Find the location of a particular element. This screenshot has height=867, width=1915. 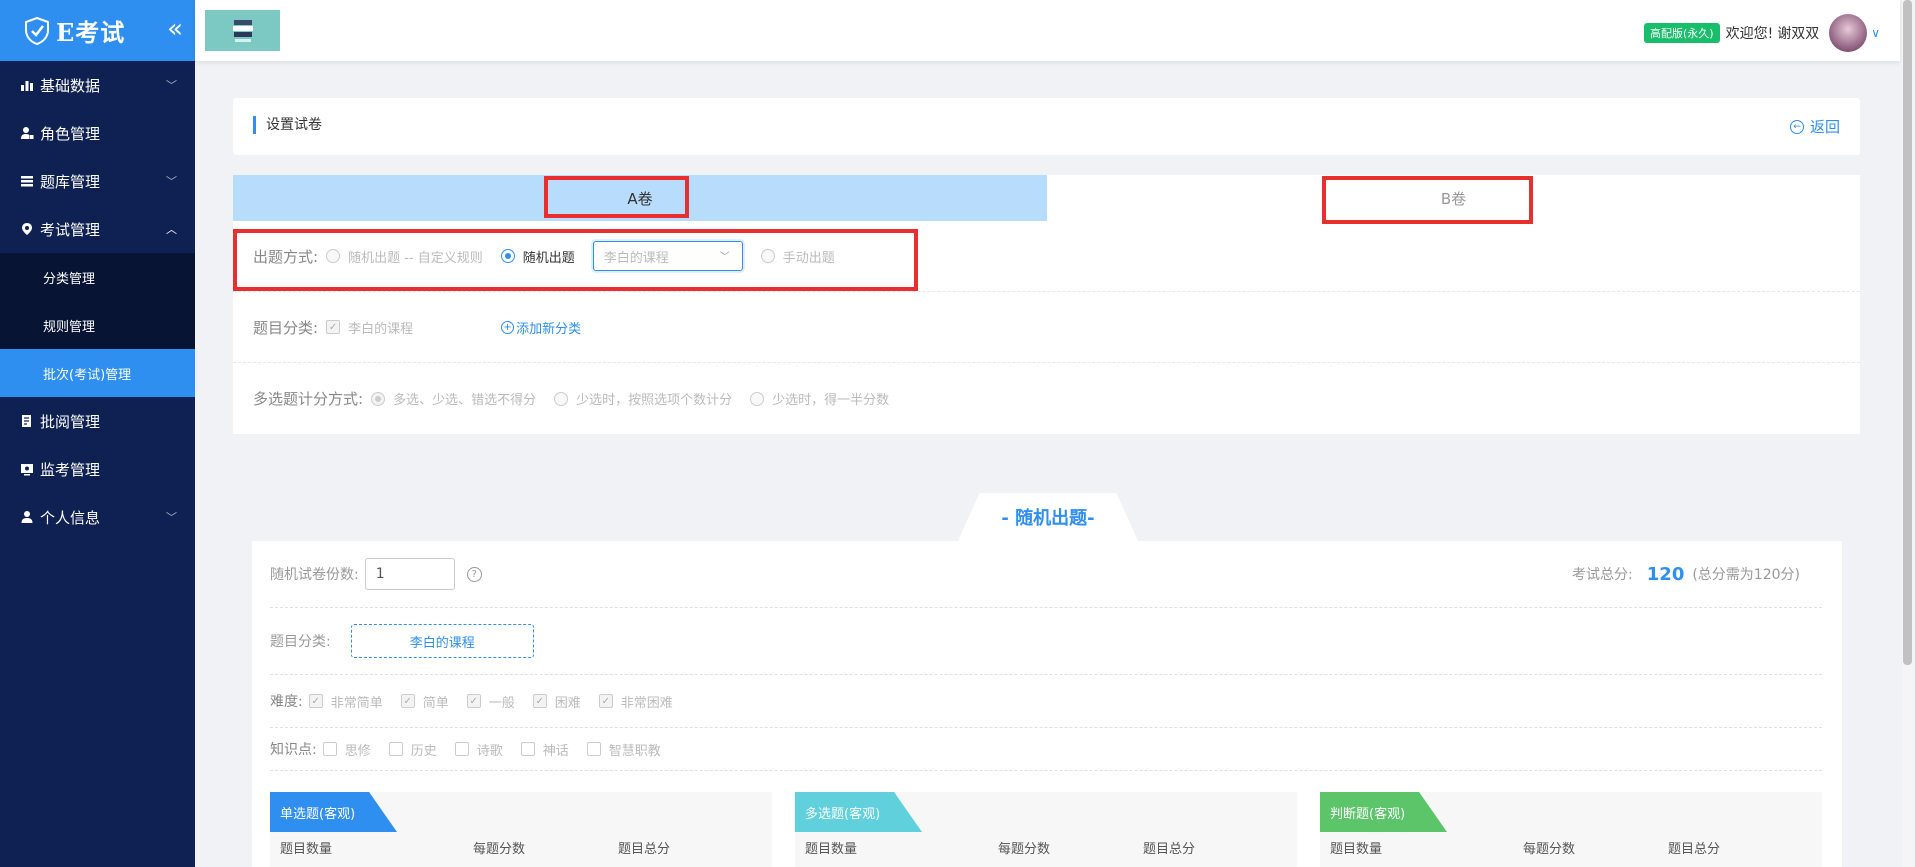

category-checkbox: ✓ 李白的课程 is located at coordinates (369, 327).